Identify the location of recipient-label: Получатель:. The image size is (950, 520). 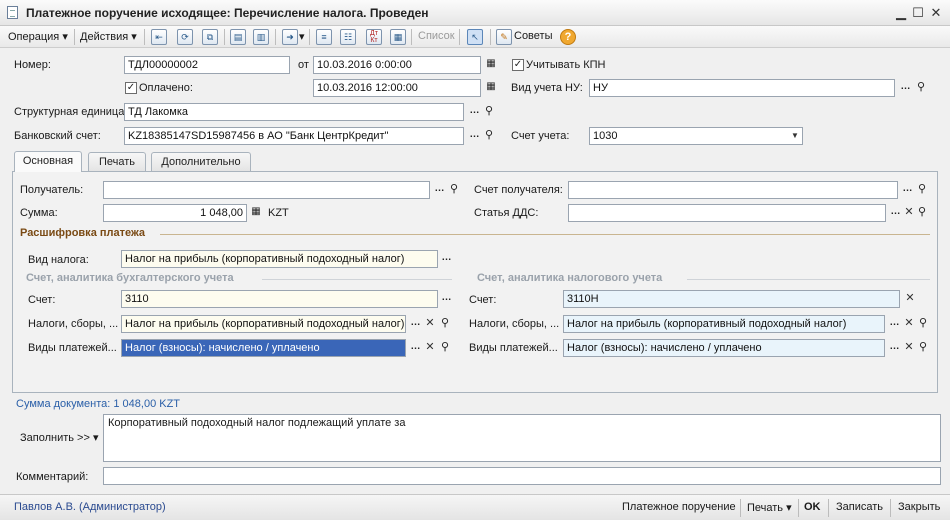
(52, 190).